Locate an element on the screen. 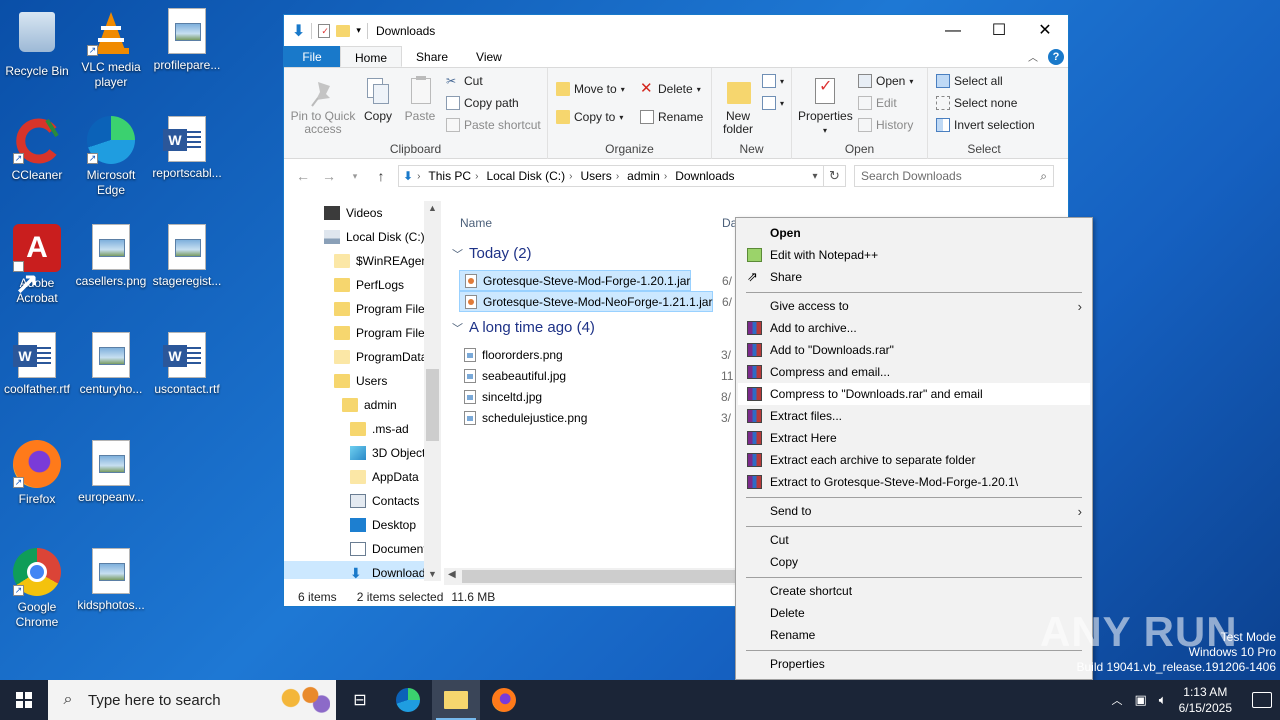 The height and width of the screenshot is (720, 1280). search-box: Search Downloads ⌕ is located at coordinates (954, 176).